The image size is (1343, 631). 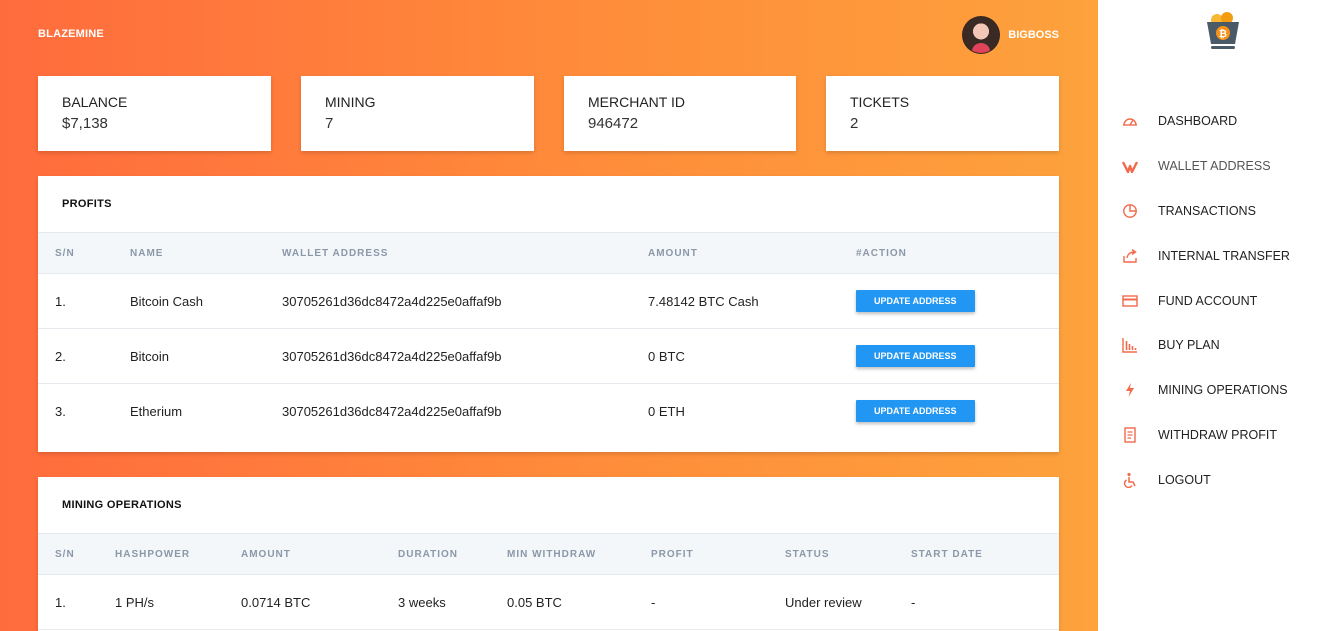 What do you see at coordinates (1217, 434) in the screenshot?
I see `sidebar-item-label: WITHDRAW PROFIT` at bounding box center [1217, 434].